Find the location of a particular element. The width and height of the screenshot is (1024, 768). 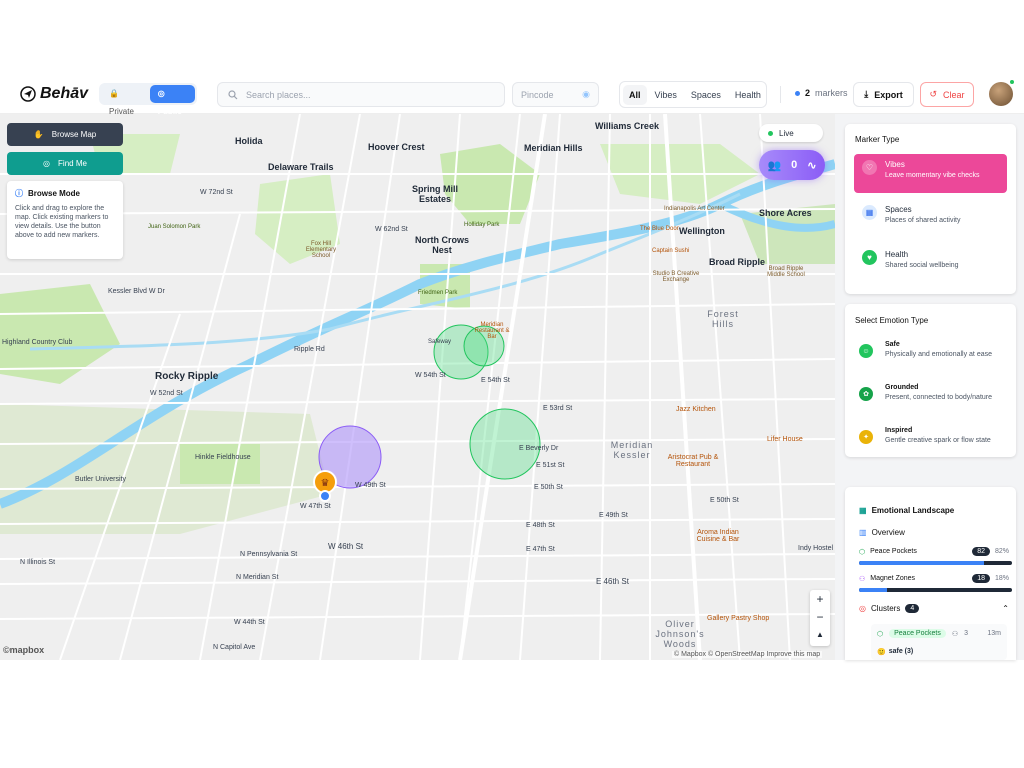

street-label: E 48th St is located at coordinates (540, 525).